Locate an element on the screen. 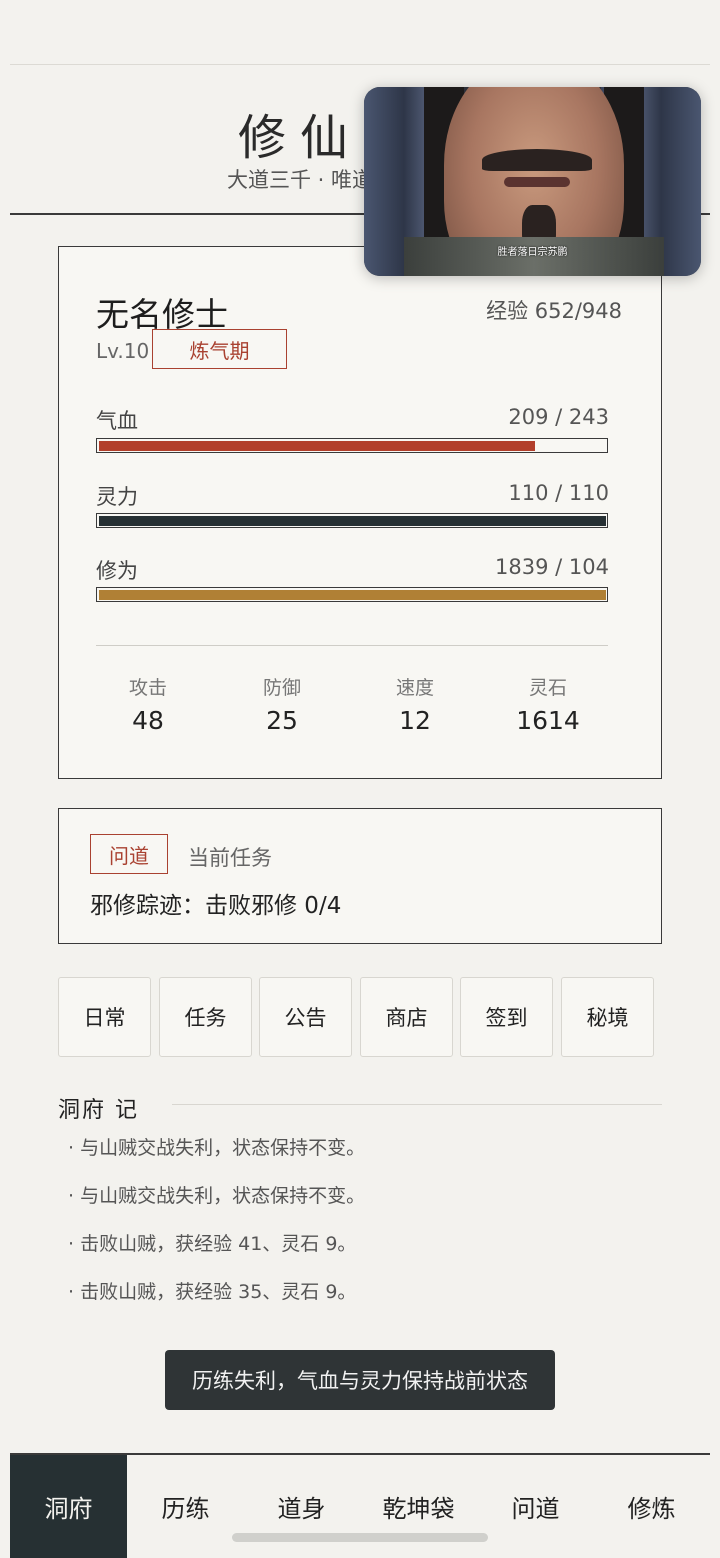 This screenshot has height=1558, width=720. task-label: 当前任务 is located at coordinates (230, 858).